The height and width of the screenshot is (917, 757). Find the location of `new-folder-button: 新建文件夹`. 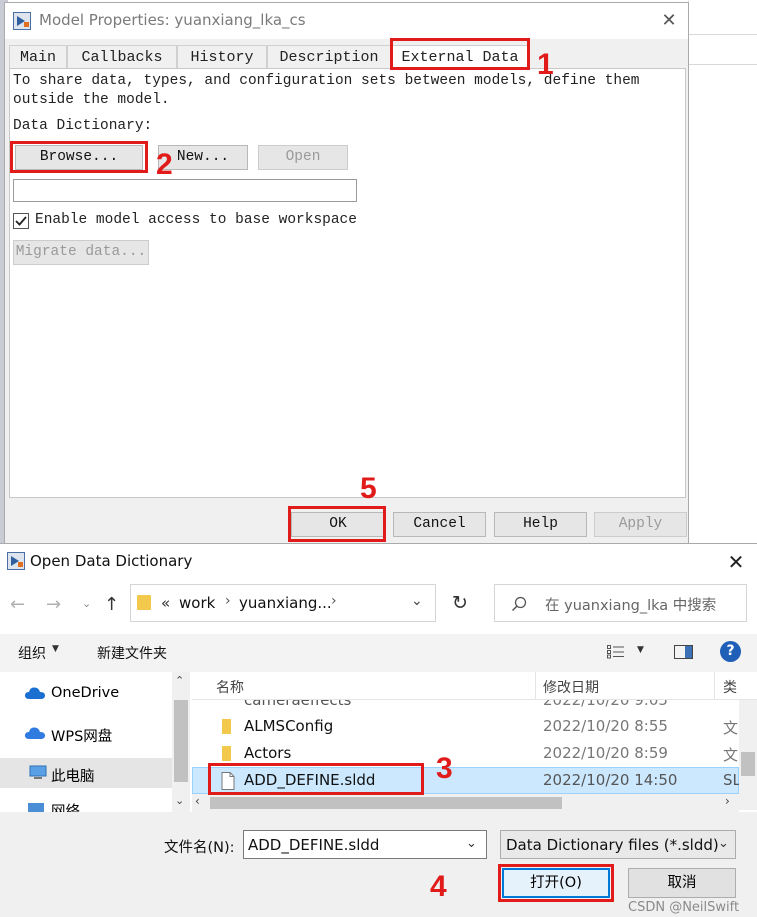

new-folder-button: 新建文件夹 is located at coordinates (132, 653).